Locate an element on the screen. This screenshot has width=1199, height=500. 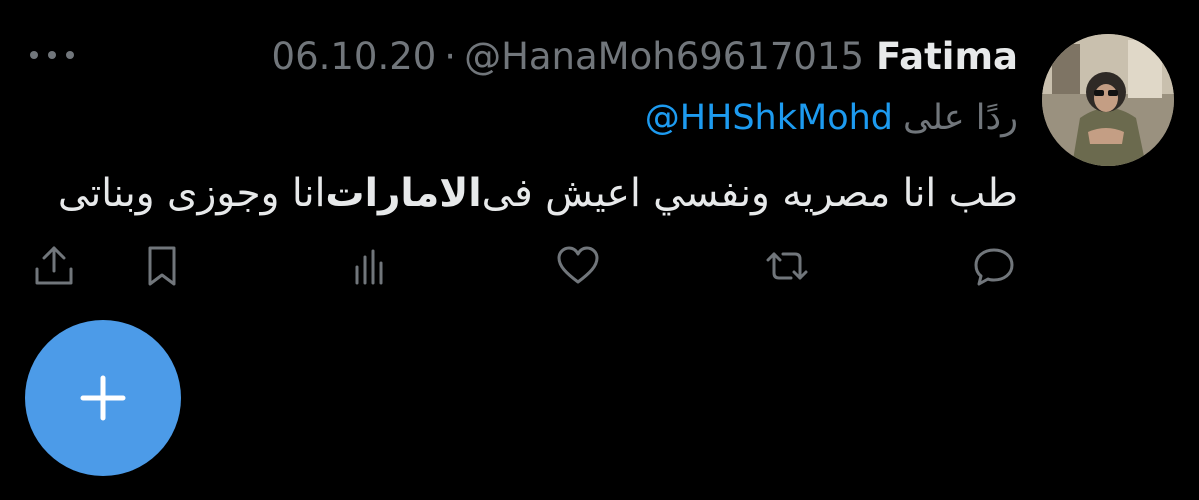
share-button is located at coordinates (54, 266).